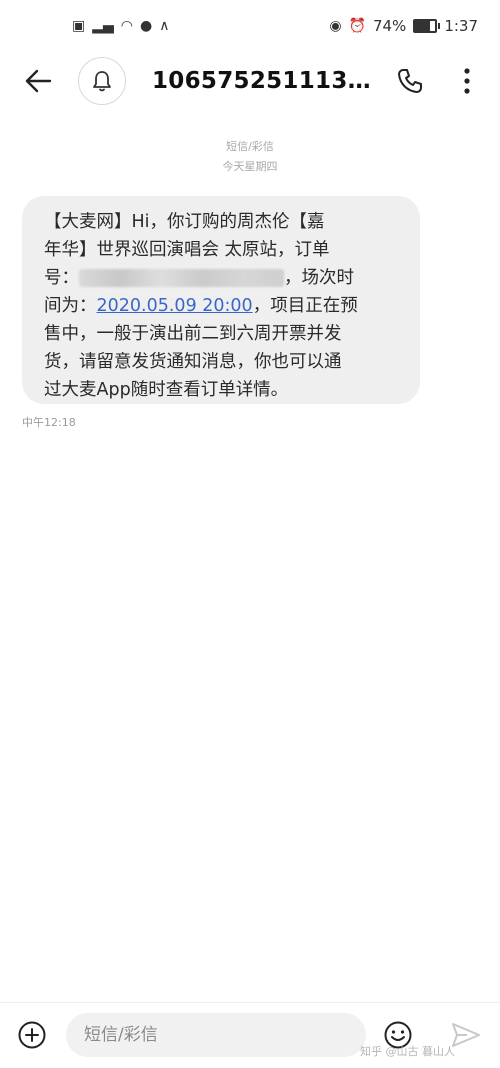 The image size is (500, 1068). I want to click on phone-icon, so click(410, 81).